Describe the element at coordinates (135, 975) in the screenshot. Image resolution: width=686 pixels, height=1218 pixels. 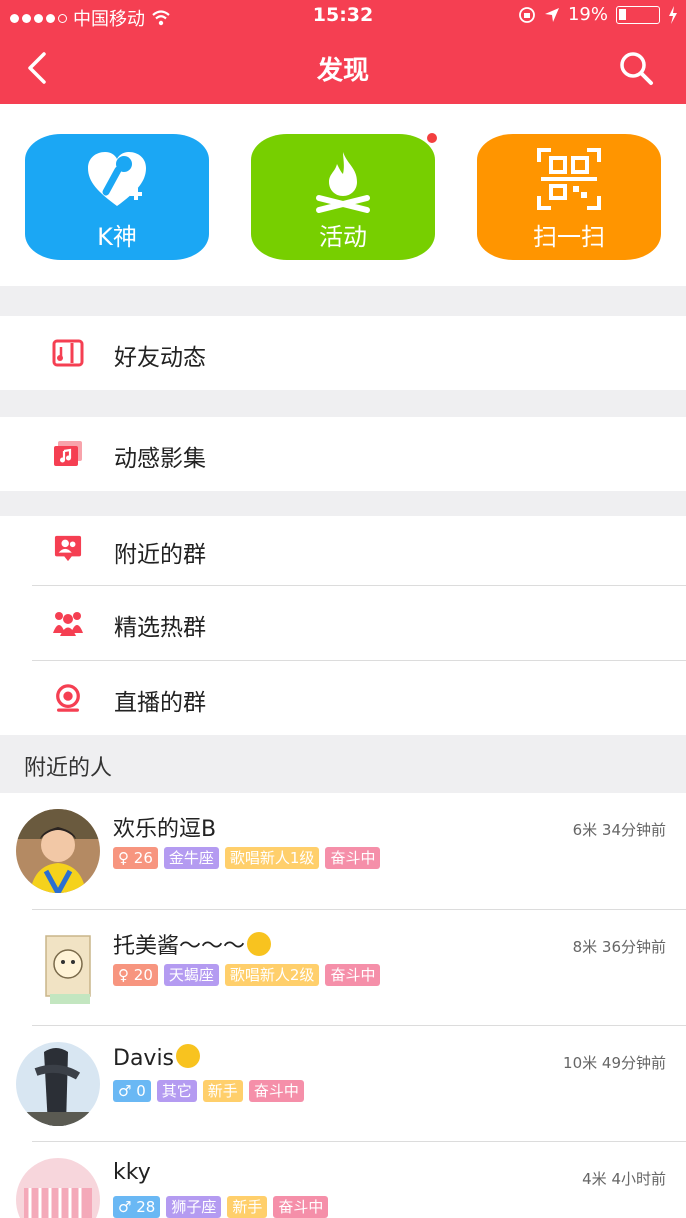
I see `gender-age-badge: ♀ 20` at that location.